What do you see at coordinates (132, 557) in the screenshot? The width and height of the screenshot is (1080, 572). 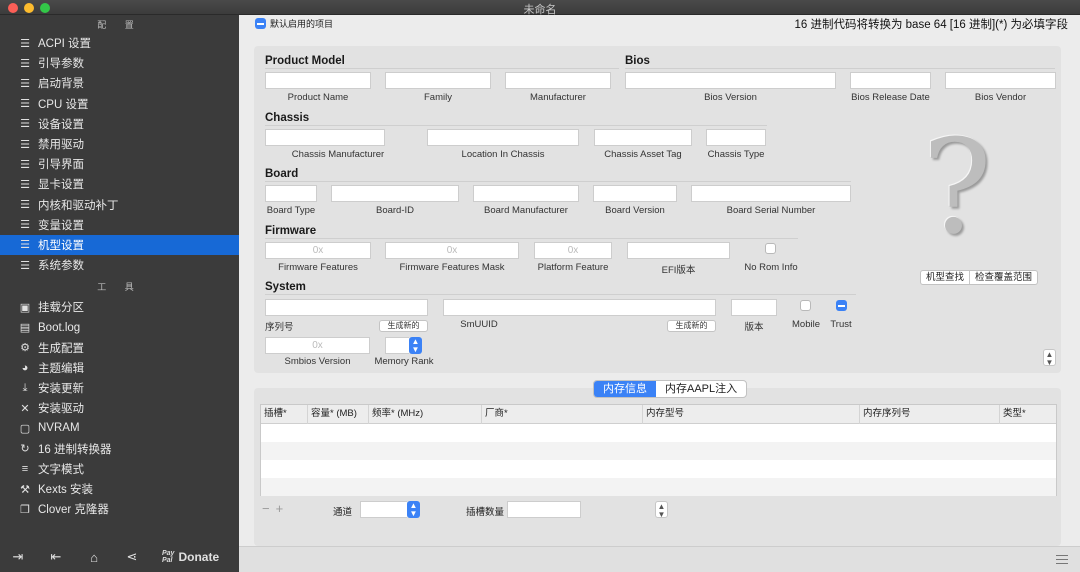 I see `share-icon: ⋖` at bounding box center [132, 557].